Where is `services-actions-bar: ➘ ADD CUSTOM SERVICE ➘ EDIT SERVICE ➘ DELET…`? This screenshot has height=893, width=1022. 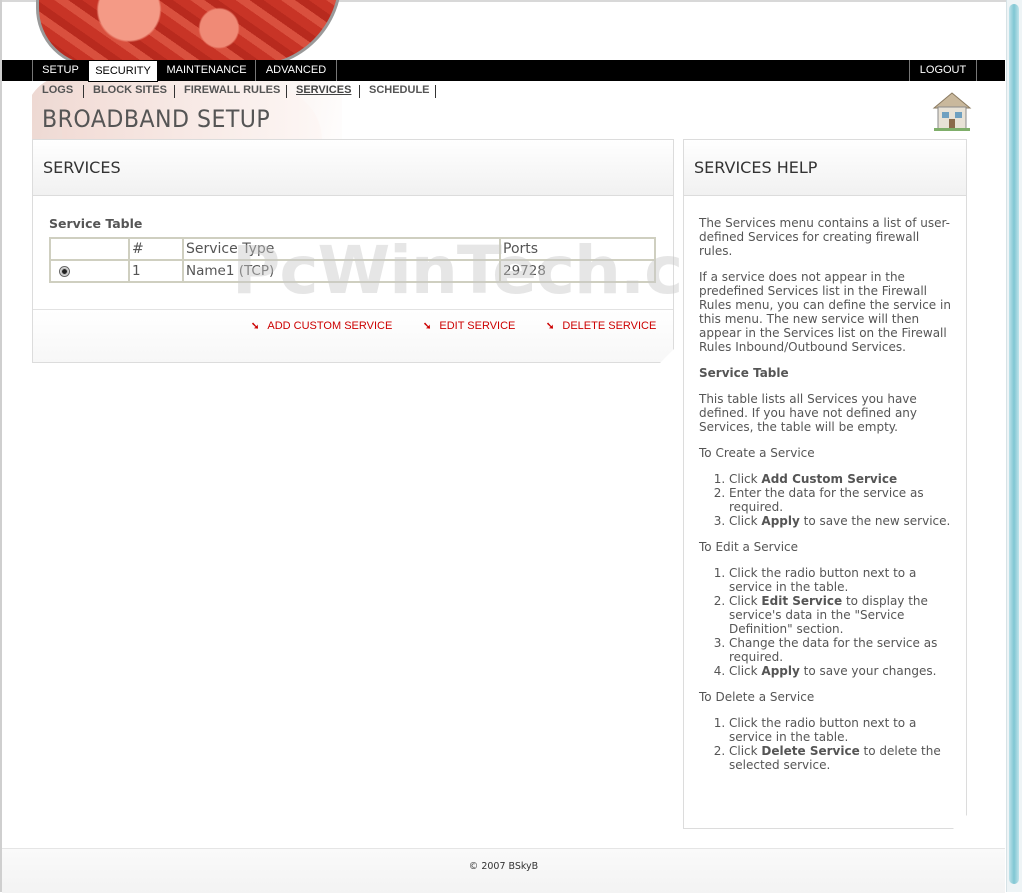
services-actions-bar: ➘ ADD CUSTOM SERVICE ➘ EDIT SERVICE ➘ DELET… is located at coordinates (353, 335).